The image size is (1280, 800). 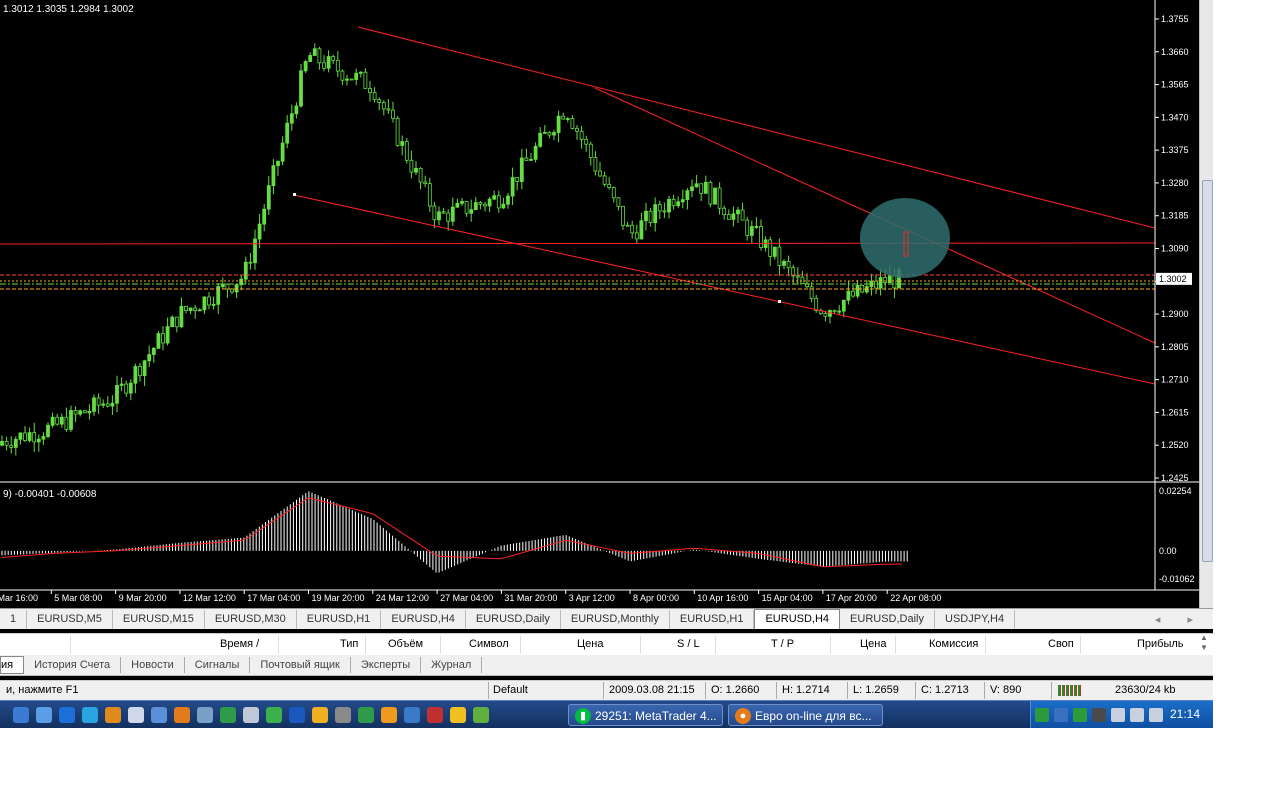 I want to click on connection-bars-icon, so click(x=1070, y=690).